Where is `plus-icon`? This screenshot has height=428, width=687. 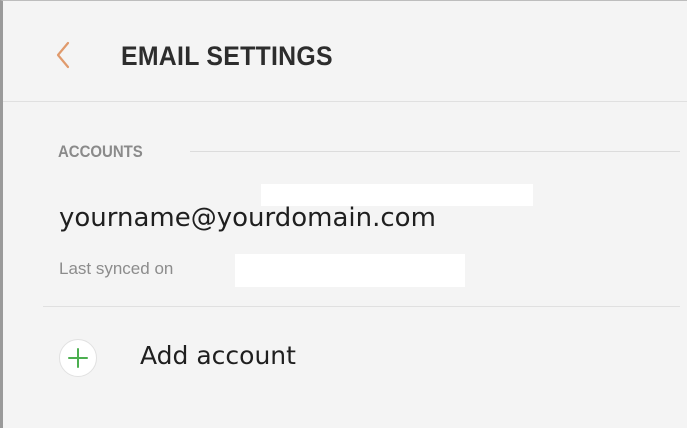 plus-icon is located at coordinates (78, 358).